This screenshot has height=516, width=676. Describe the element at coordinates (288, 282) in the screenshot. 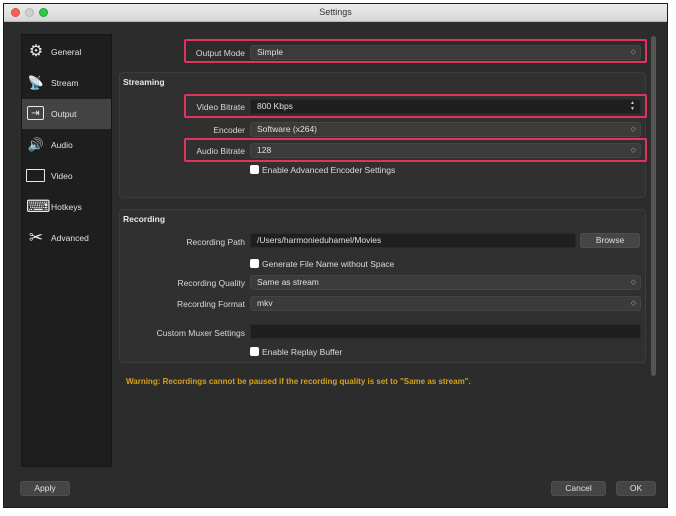

I see `recording-quality-value: Same as stream` at that location.